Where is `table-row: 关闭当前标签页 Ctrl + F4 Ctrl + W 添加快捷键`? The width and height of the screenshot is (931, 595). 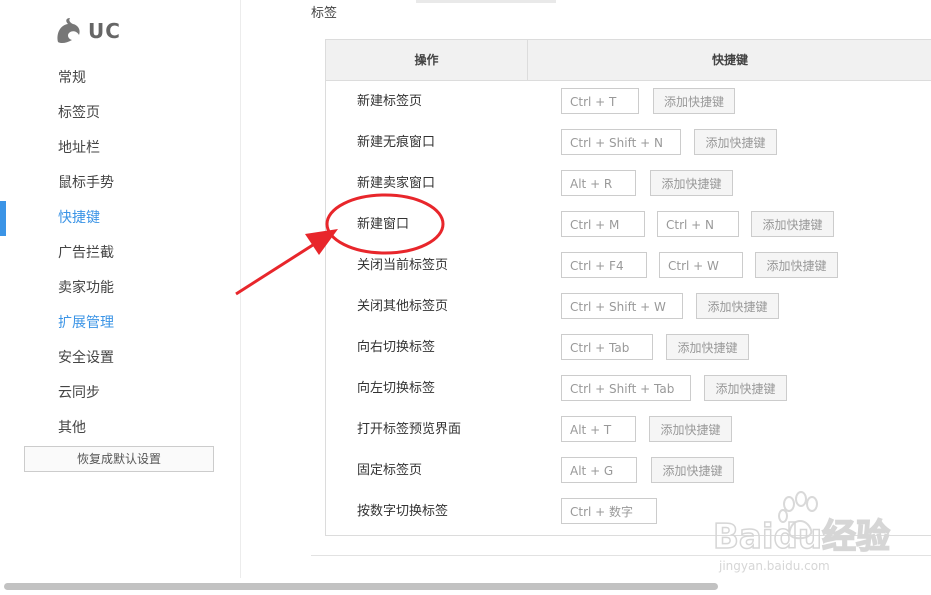 table-row: 关闭当前标签页 Ctrl + F4 Ctrl + W 添加快捷键 is located at coordinates (628, 265).